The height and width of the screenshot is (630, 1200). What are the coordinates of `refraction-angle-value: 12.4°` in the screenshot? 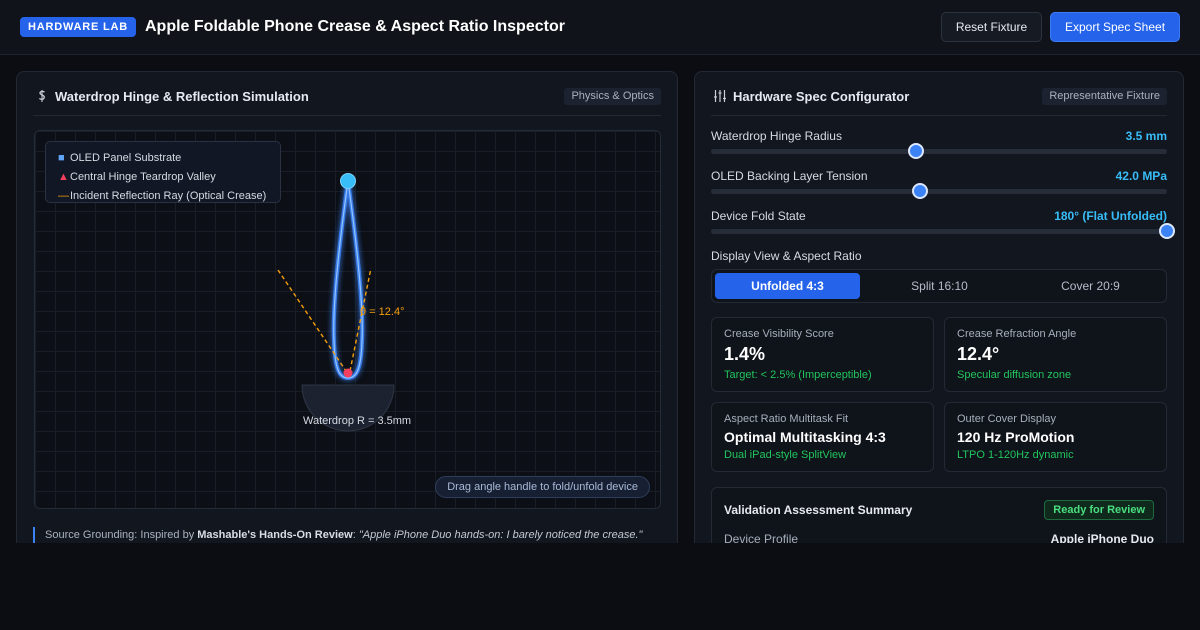 It's located at (978, 354).